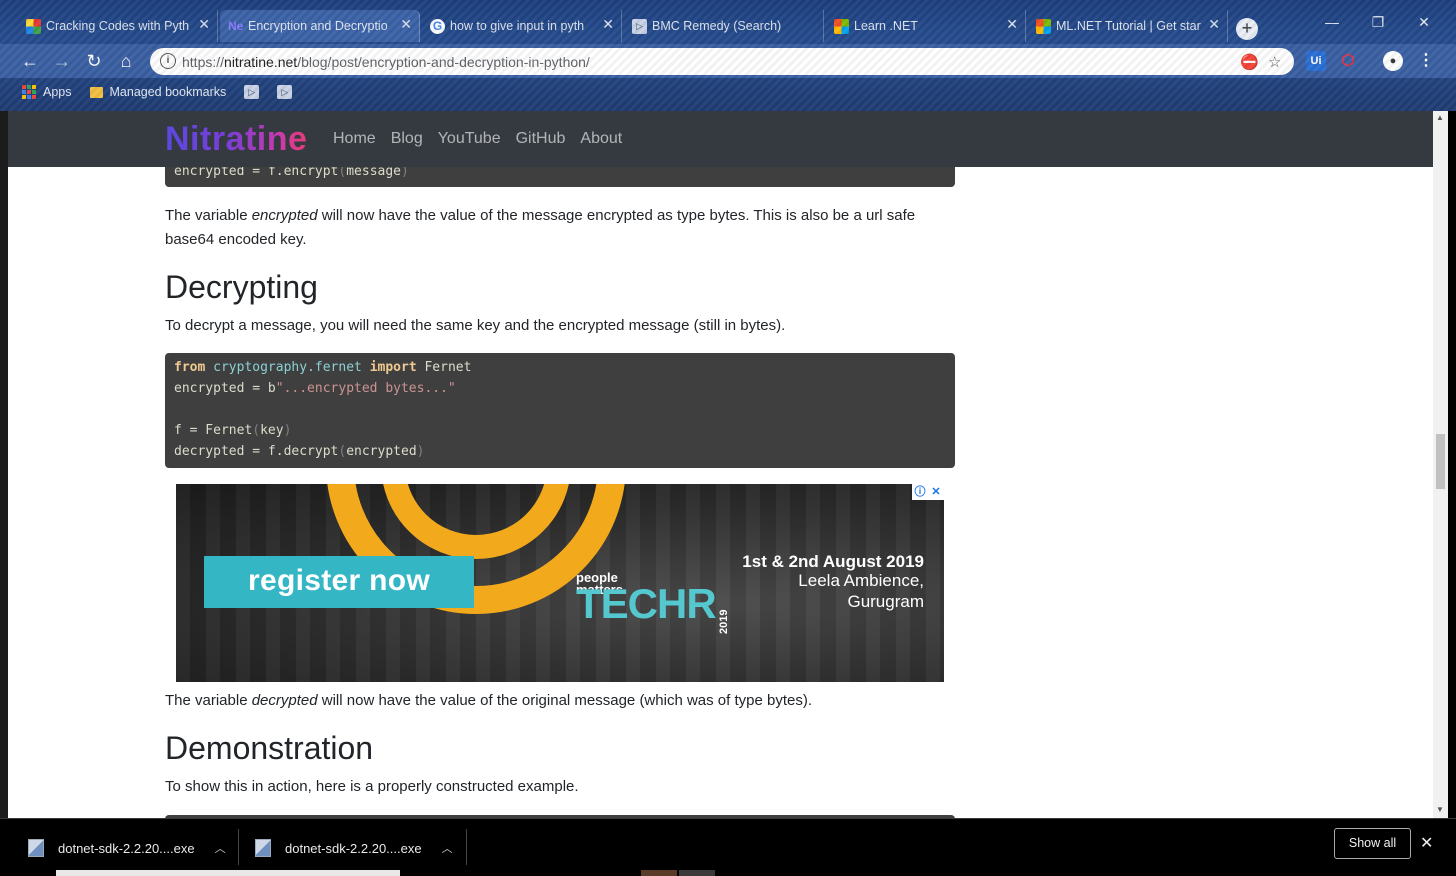 The height and width of the screenshot is (876, 1456). I want to click on profile-avatar: ●, so click(1393, 61).